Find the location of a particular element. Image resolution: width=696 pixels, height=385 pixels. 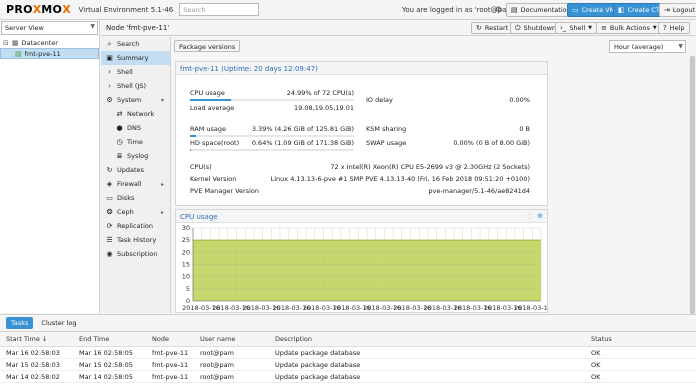

menu-item-search: ⌕ Search is located at coordinates (135, 44).